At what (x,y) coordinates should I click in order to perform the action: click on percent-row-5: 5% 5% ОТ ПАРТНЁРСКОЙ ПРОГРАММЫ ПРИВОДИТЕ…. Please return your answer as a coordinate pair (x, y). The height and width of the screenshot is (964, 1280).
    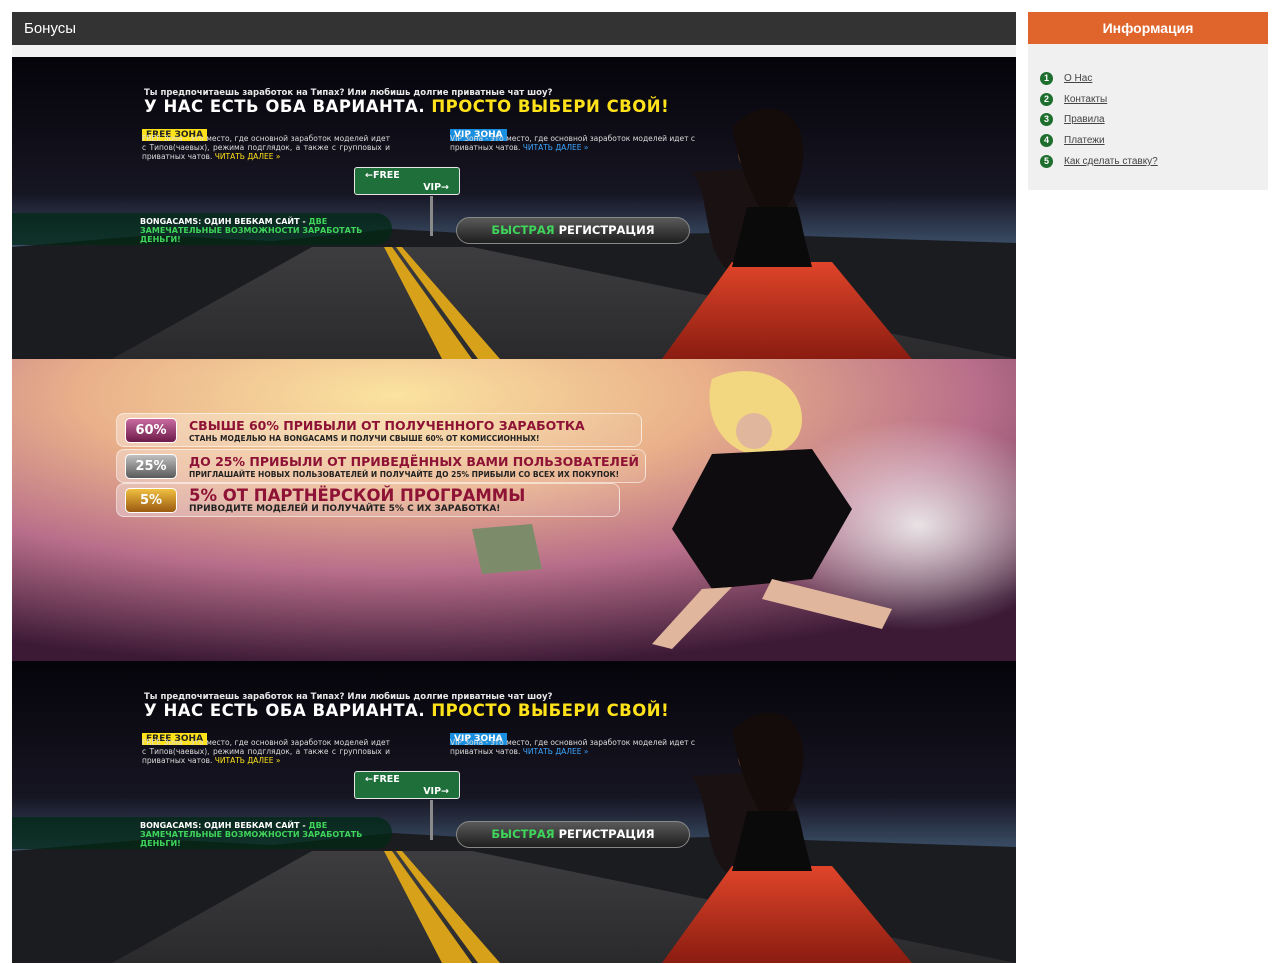
    Looking at the image, I should click on (368, 500).